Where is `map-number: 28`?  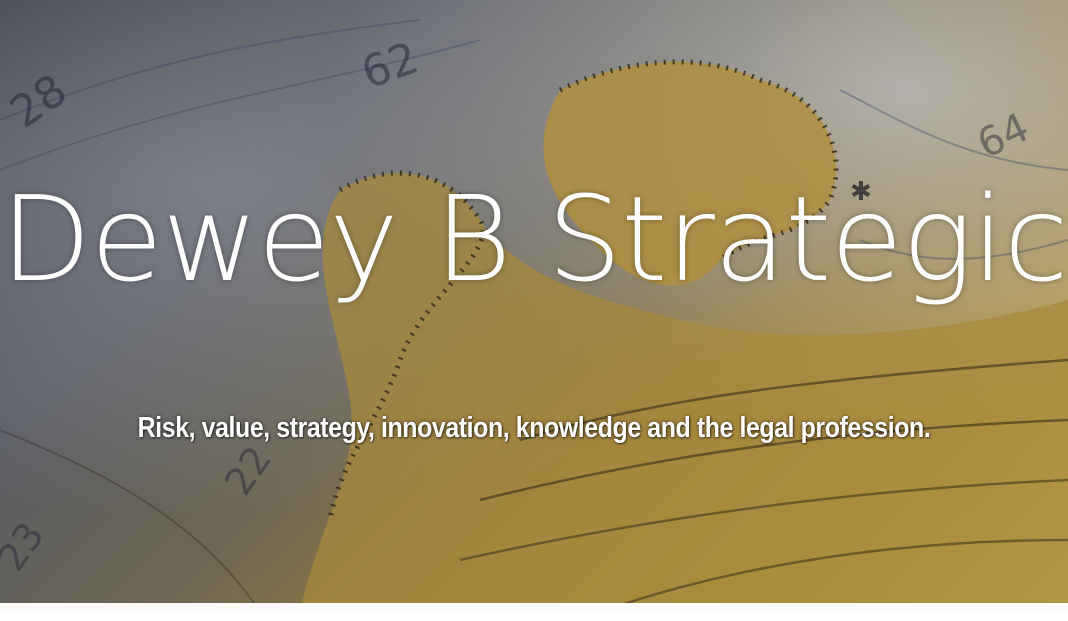 map-number: 28 is located at coordinates (38, 102).